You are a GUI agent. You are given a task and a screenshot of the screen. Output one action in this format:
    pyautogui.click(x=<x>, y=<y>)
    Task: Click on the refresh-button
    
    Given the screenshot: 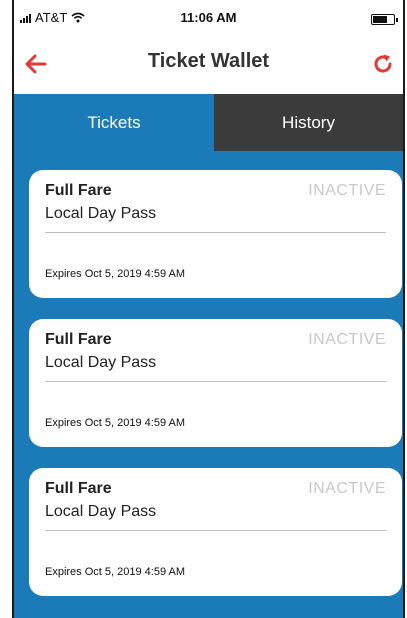 What is the action you would take?
    pyautogui.click(x=383, y=64)
    